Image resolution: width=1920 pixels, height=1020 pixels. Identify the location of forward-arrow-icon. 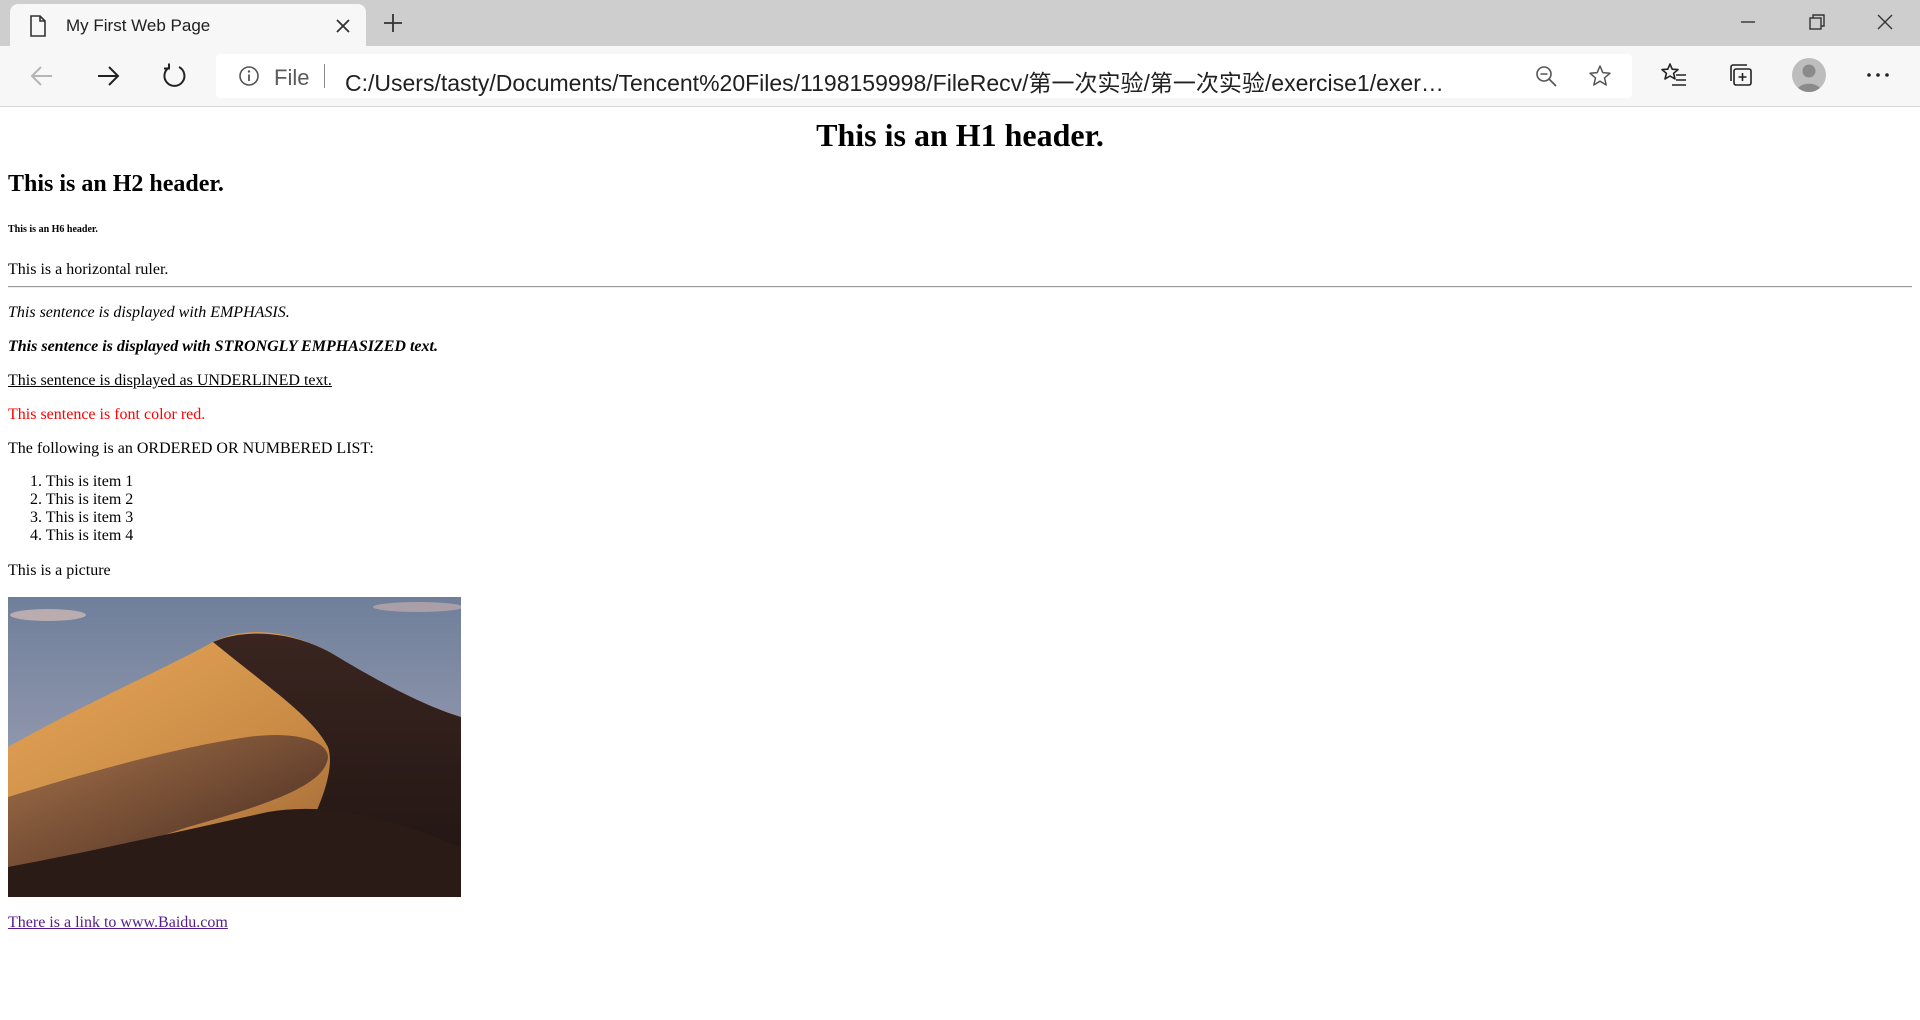
(108, 76).